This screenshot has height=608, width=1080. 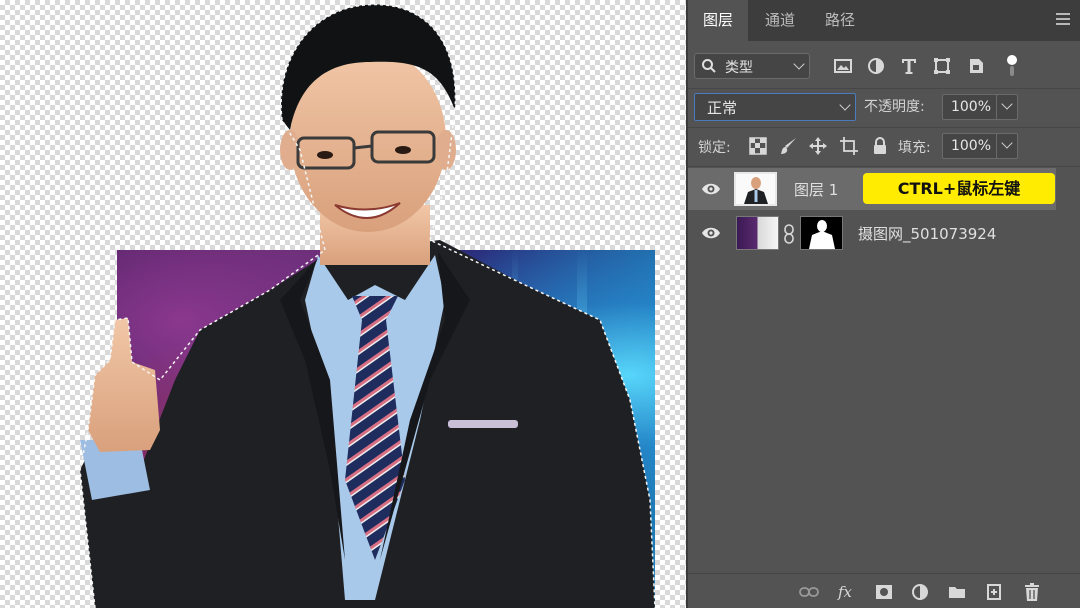 I want to click on tab-channels: 通道, so click(x=780, y=20).